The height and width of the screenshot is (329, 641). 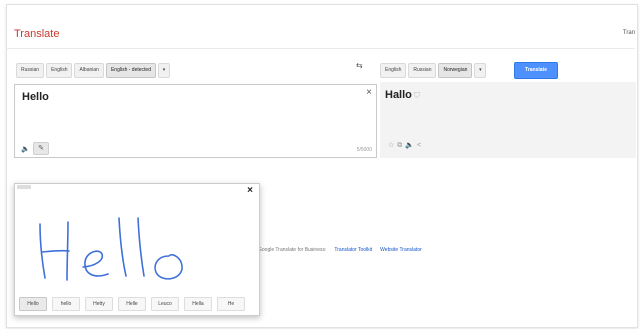 I want to click on result-verified-icon: ⛉, so click(x=417, y=95).